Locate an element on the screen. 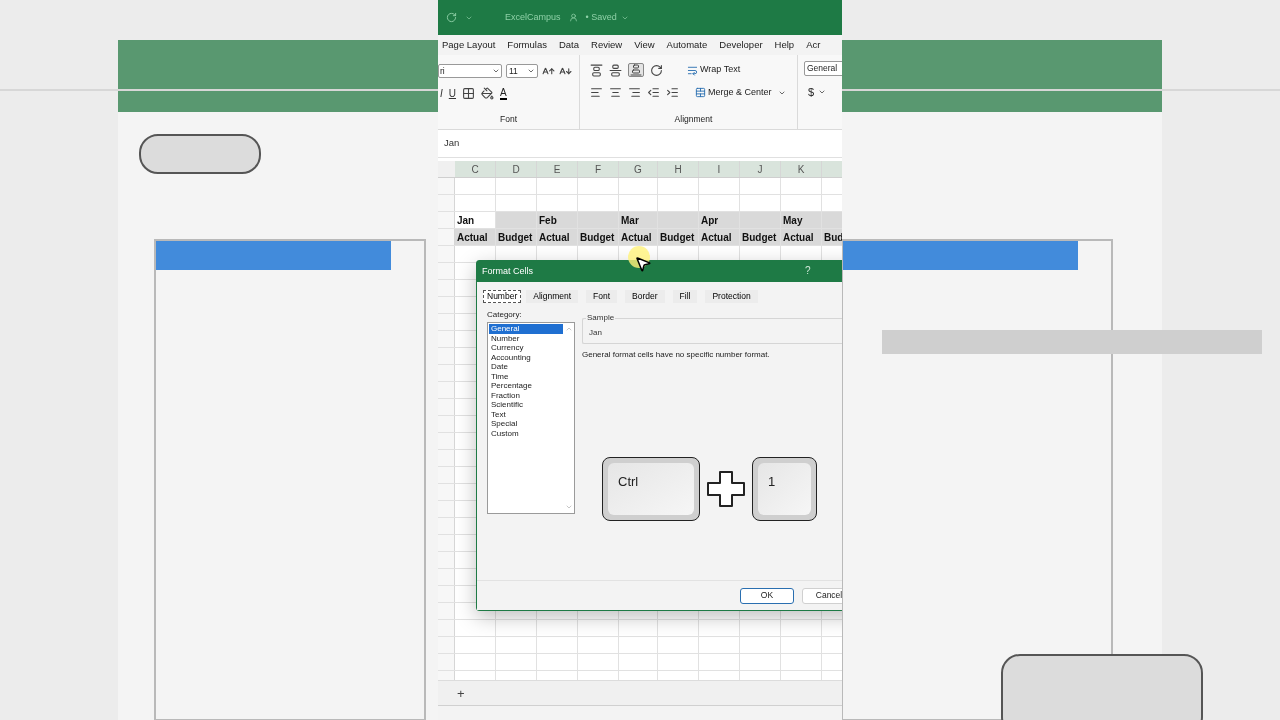  category-item: Scientific is located at coordinates (526, 405).